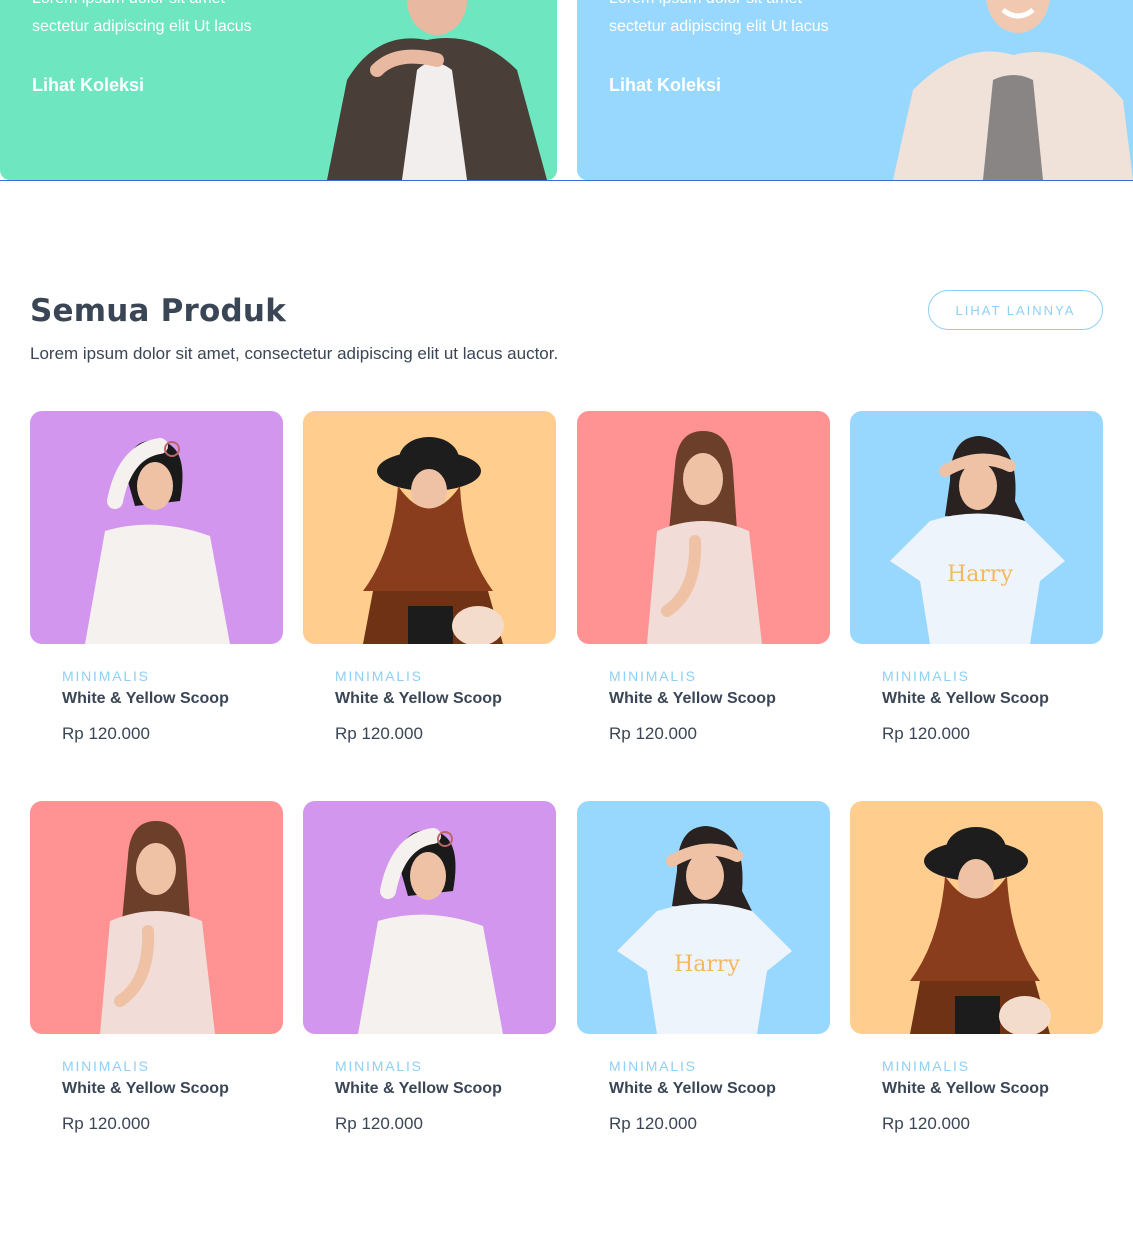 The width and height of the screenshot is (1133, 1251). What do you see at coordinates (1015, 310) in the screenshot?
I see `view-more-button: LIHAT LAINNYA` at bounding box center [1015, 310].